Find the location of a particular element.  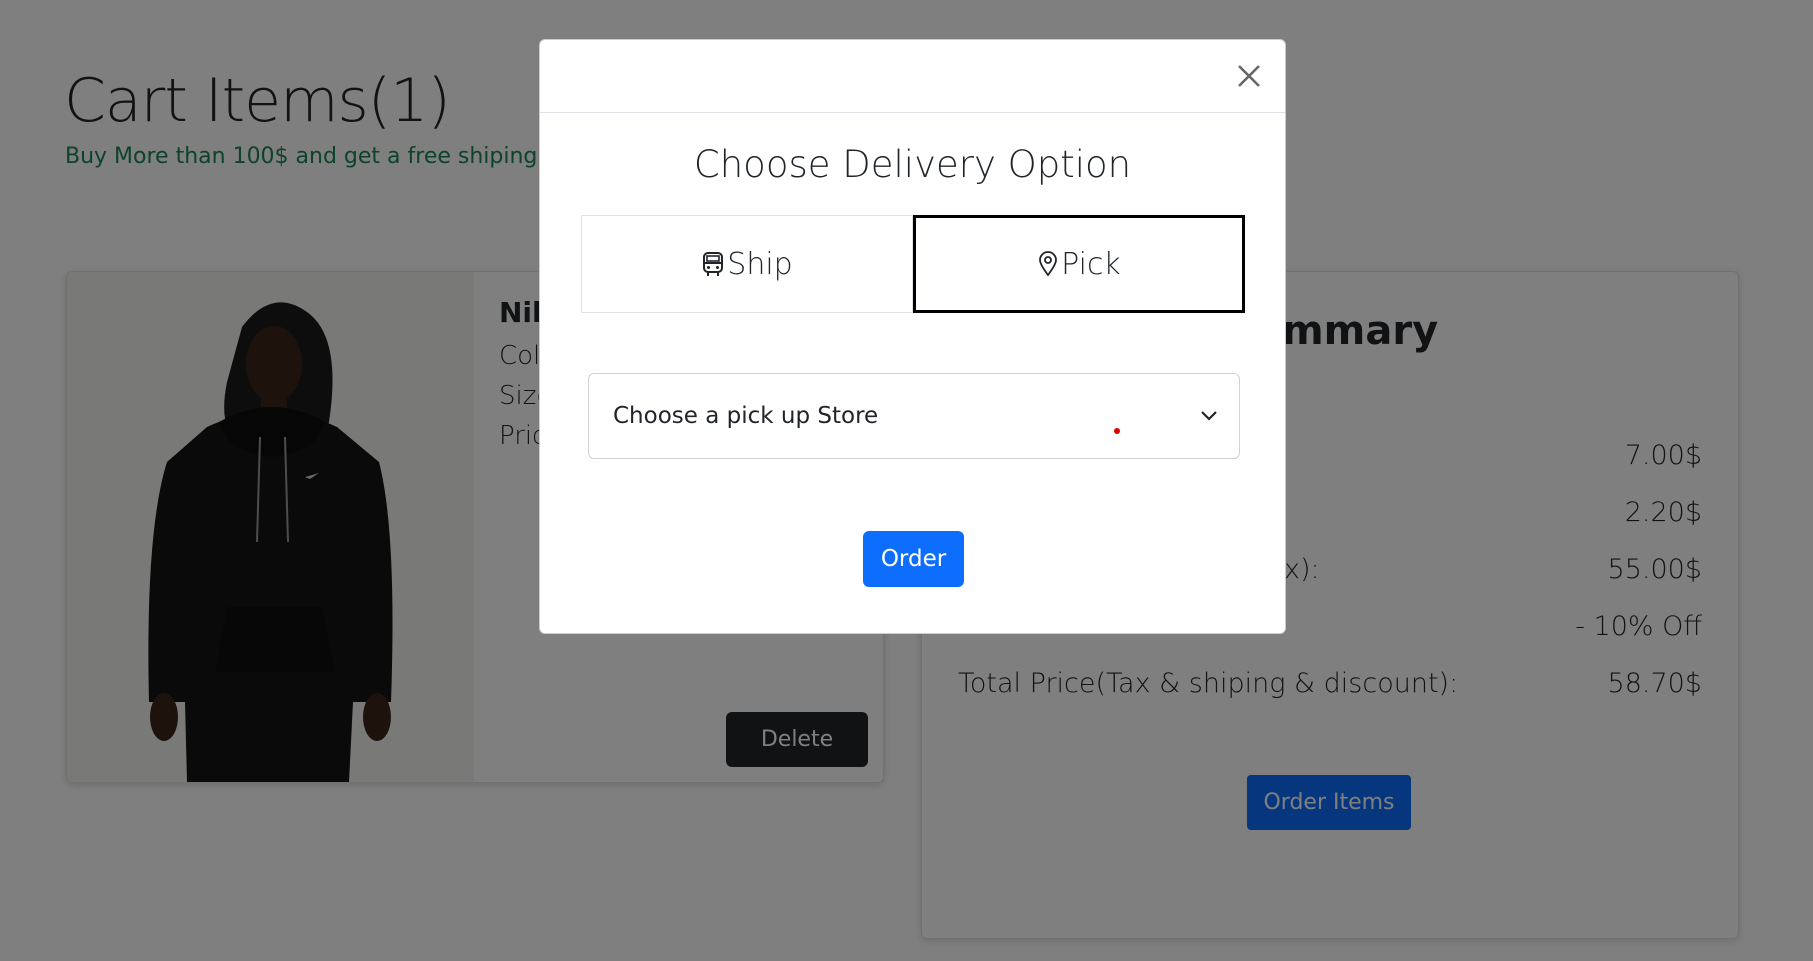

close-icon is located at coordinates (1249, 76).